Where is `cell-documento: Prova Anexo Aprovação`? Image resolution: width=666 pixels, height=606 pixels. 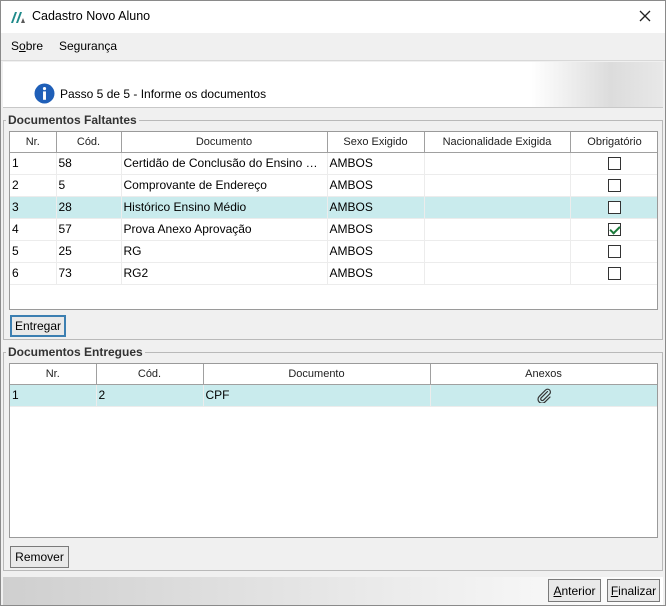
cell-documento: Prova Anexo Aprovação is located at coordinates (224, 229).